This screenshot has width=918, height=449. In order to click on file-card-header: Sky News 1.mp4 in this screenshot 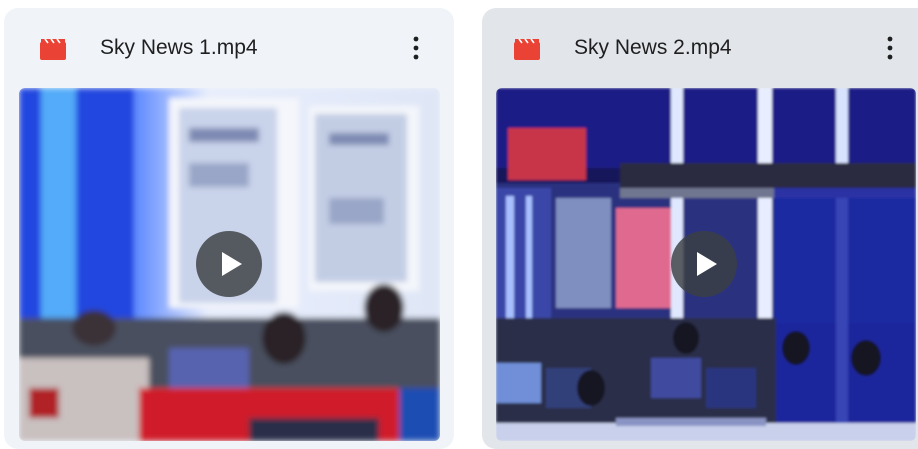, I will do `click(229, 48)`.